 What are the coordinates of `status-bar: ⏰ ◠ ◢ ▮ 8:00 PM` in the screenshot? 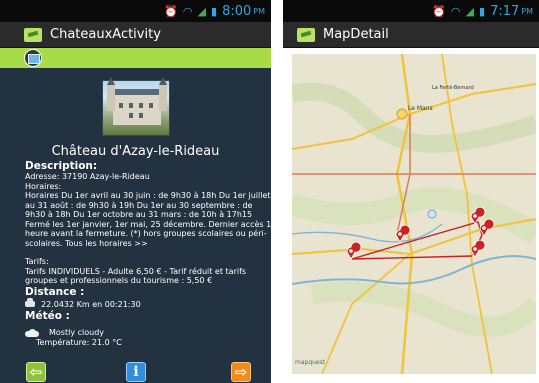 It's located at (135, 11).